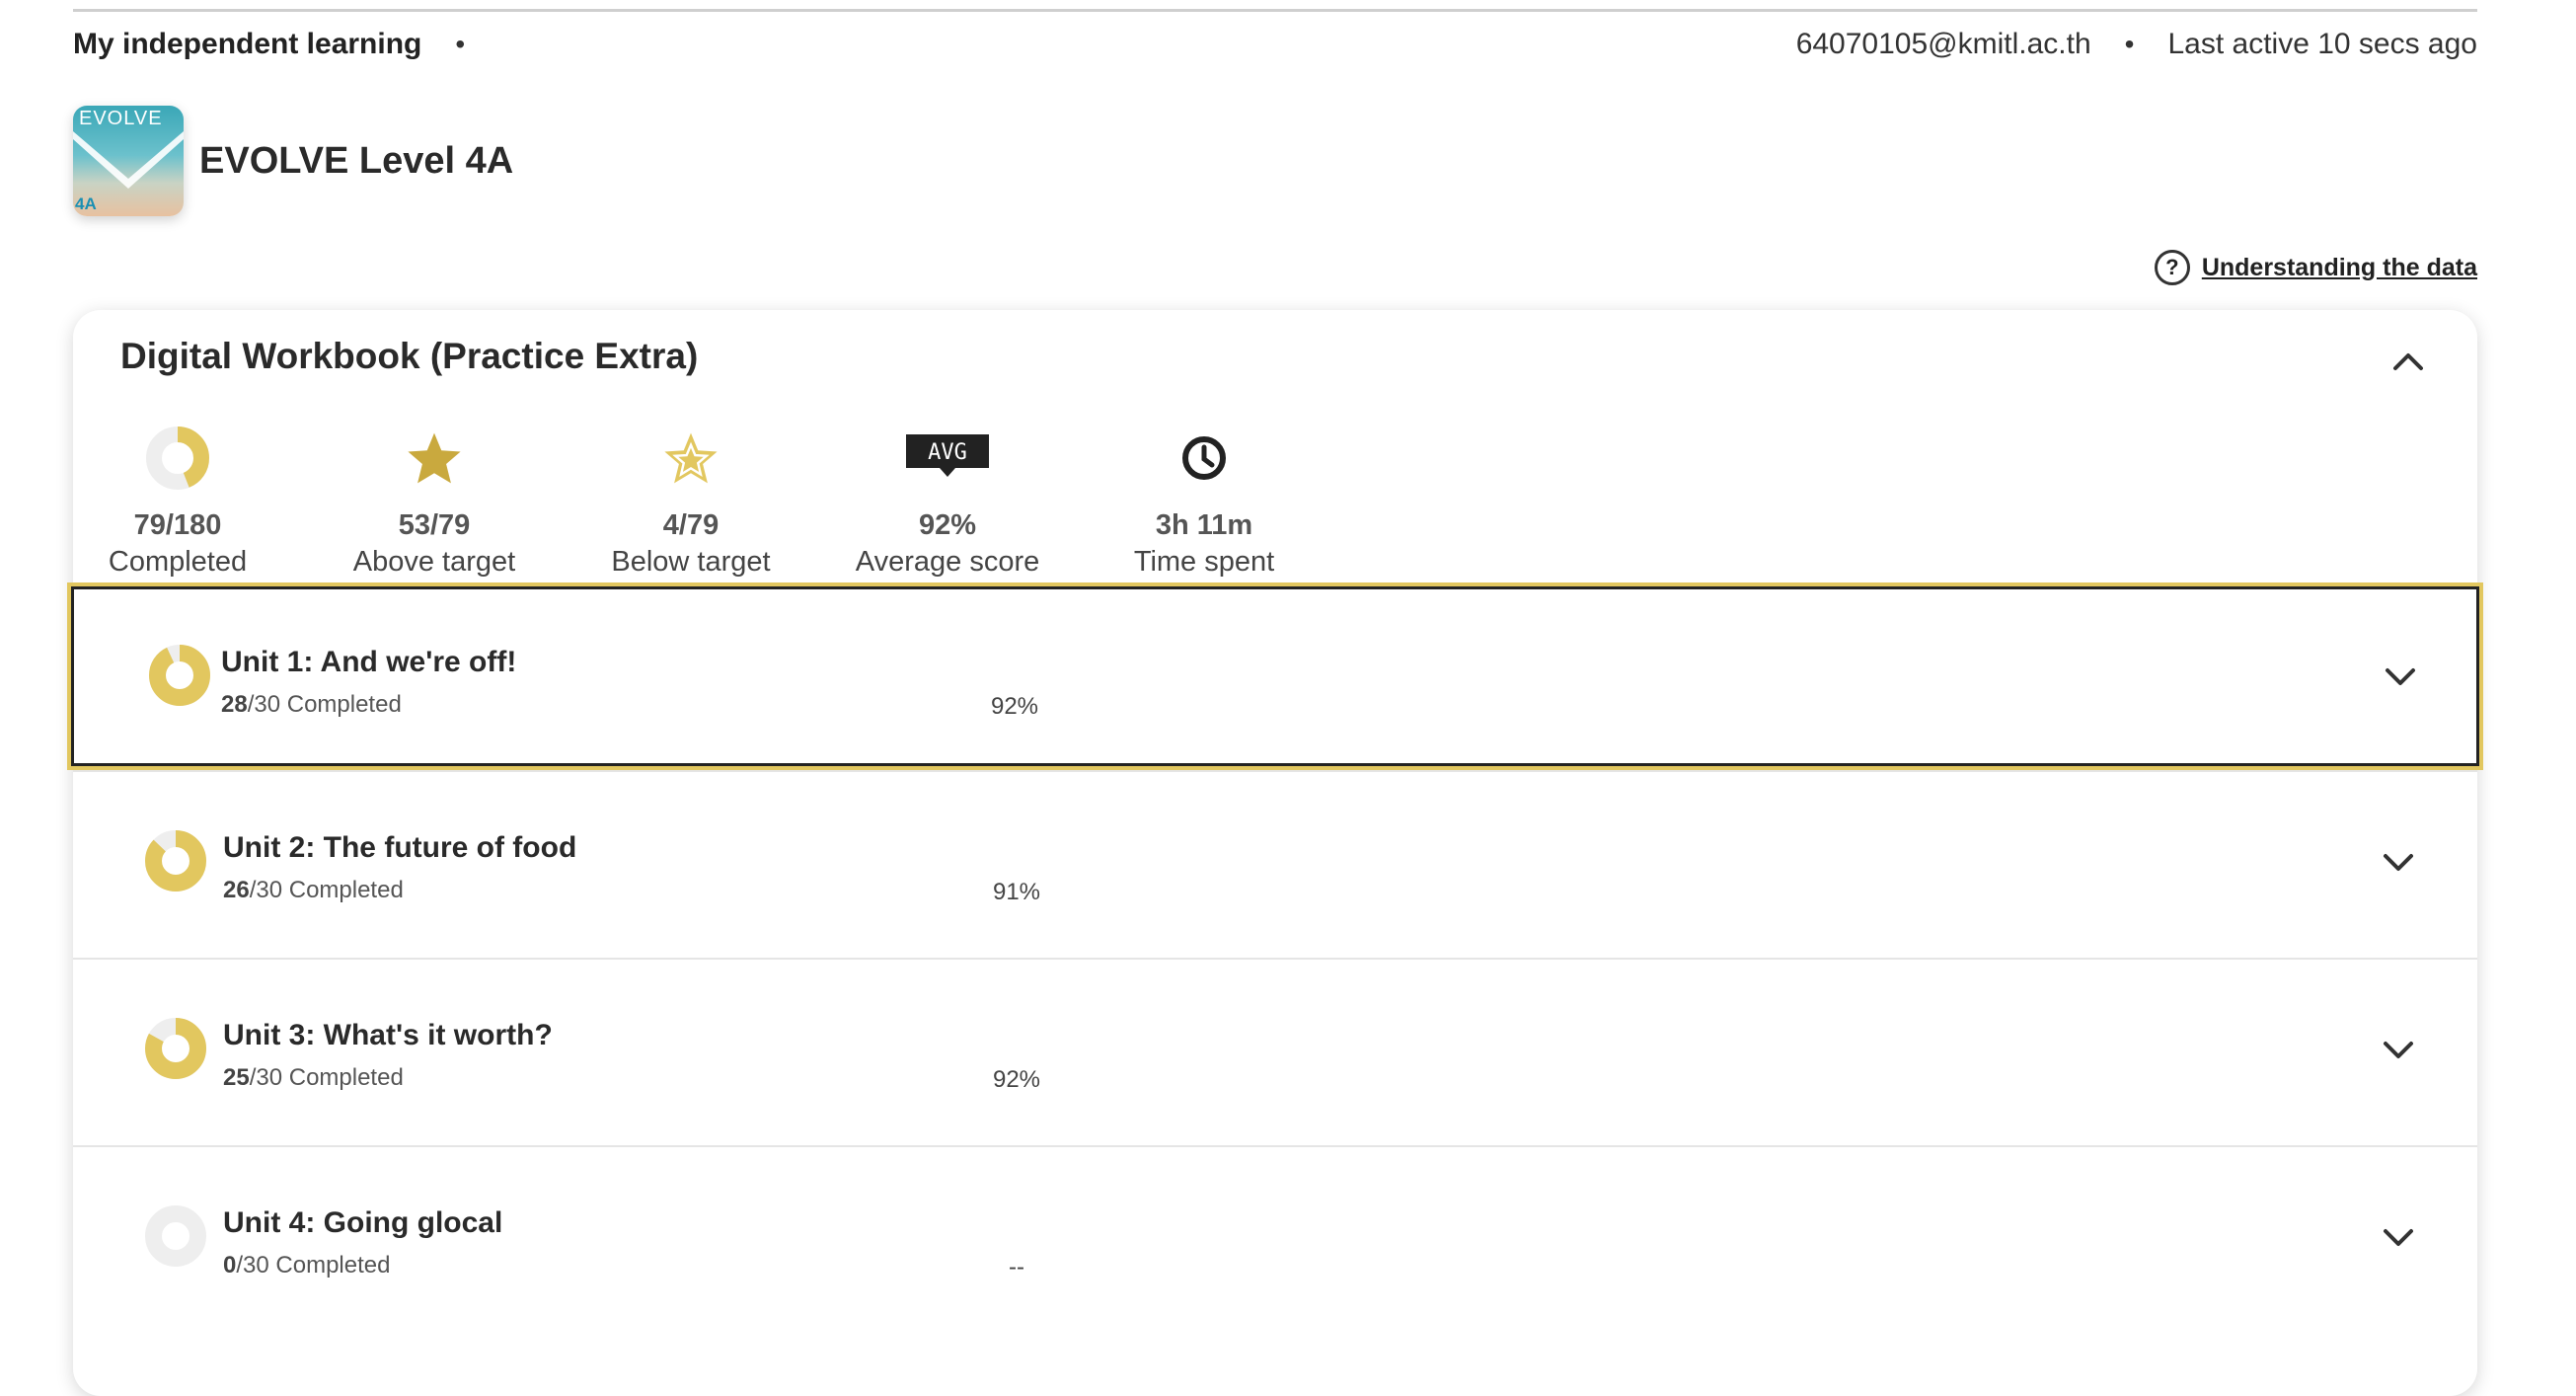 The height and width of the screenshot is (1396, 2576). I want to click on unit-done-count: 26, so click(237, 890).